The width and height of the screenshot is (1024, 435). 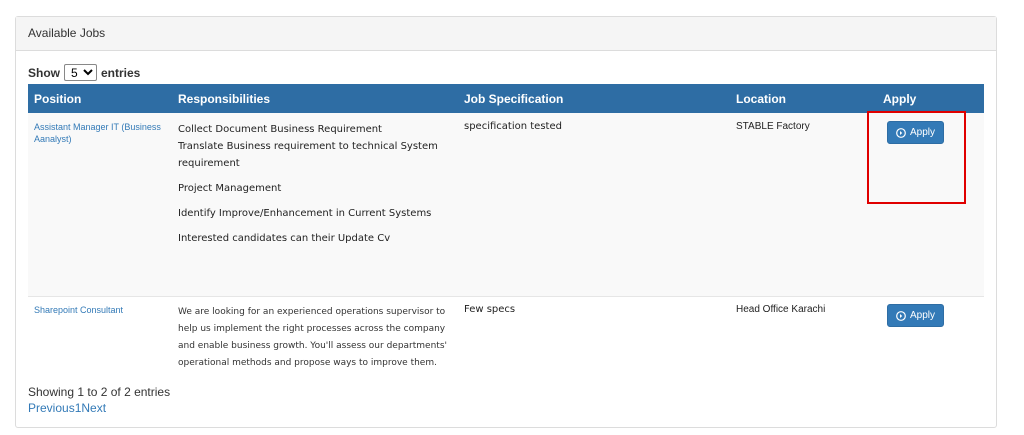 What do you see at coordinates (930, 98) in the screenshot?
I see `header-apply: Apply` at bounding box center [930, 98].